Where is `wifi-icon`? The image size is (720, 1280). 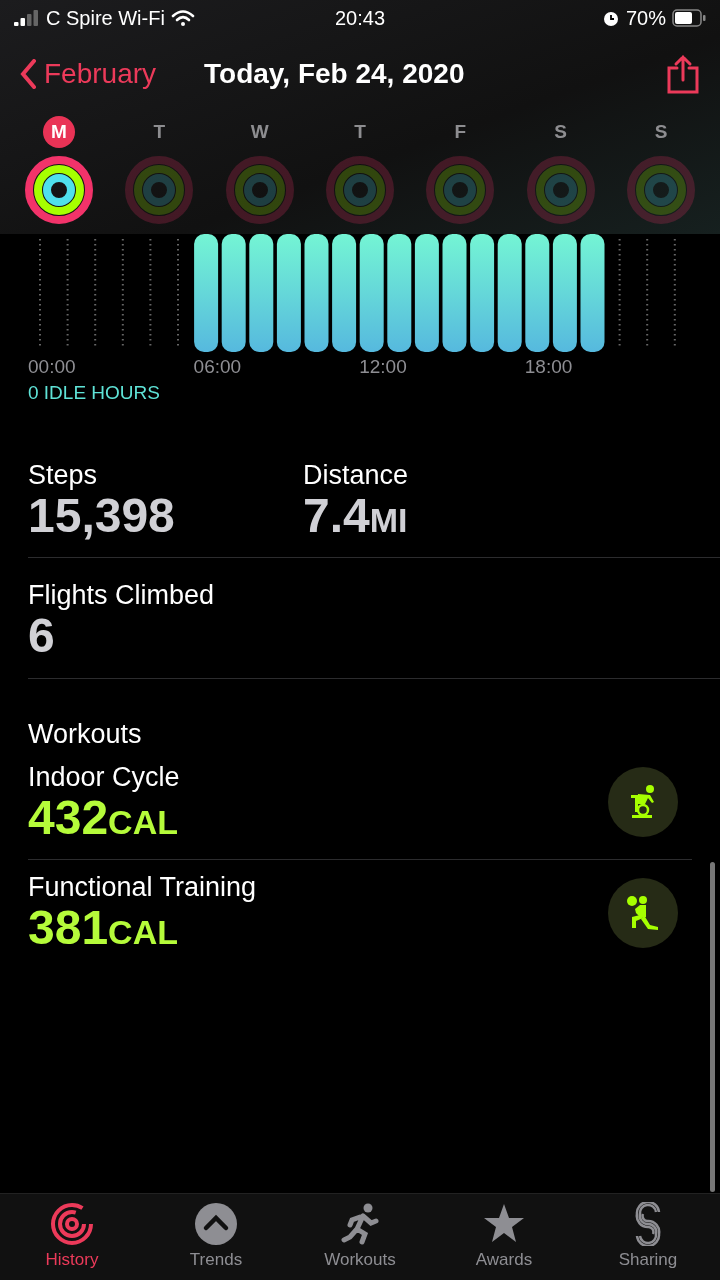 wifi-icon is located at coordinates (182, 18).